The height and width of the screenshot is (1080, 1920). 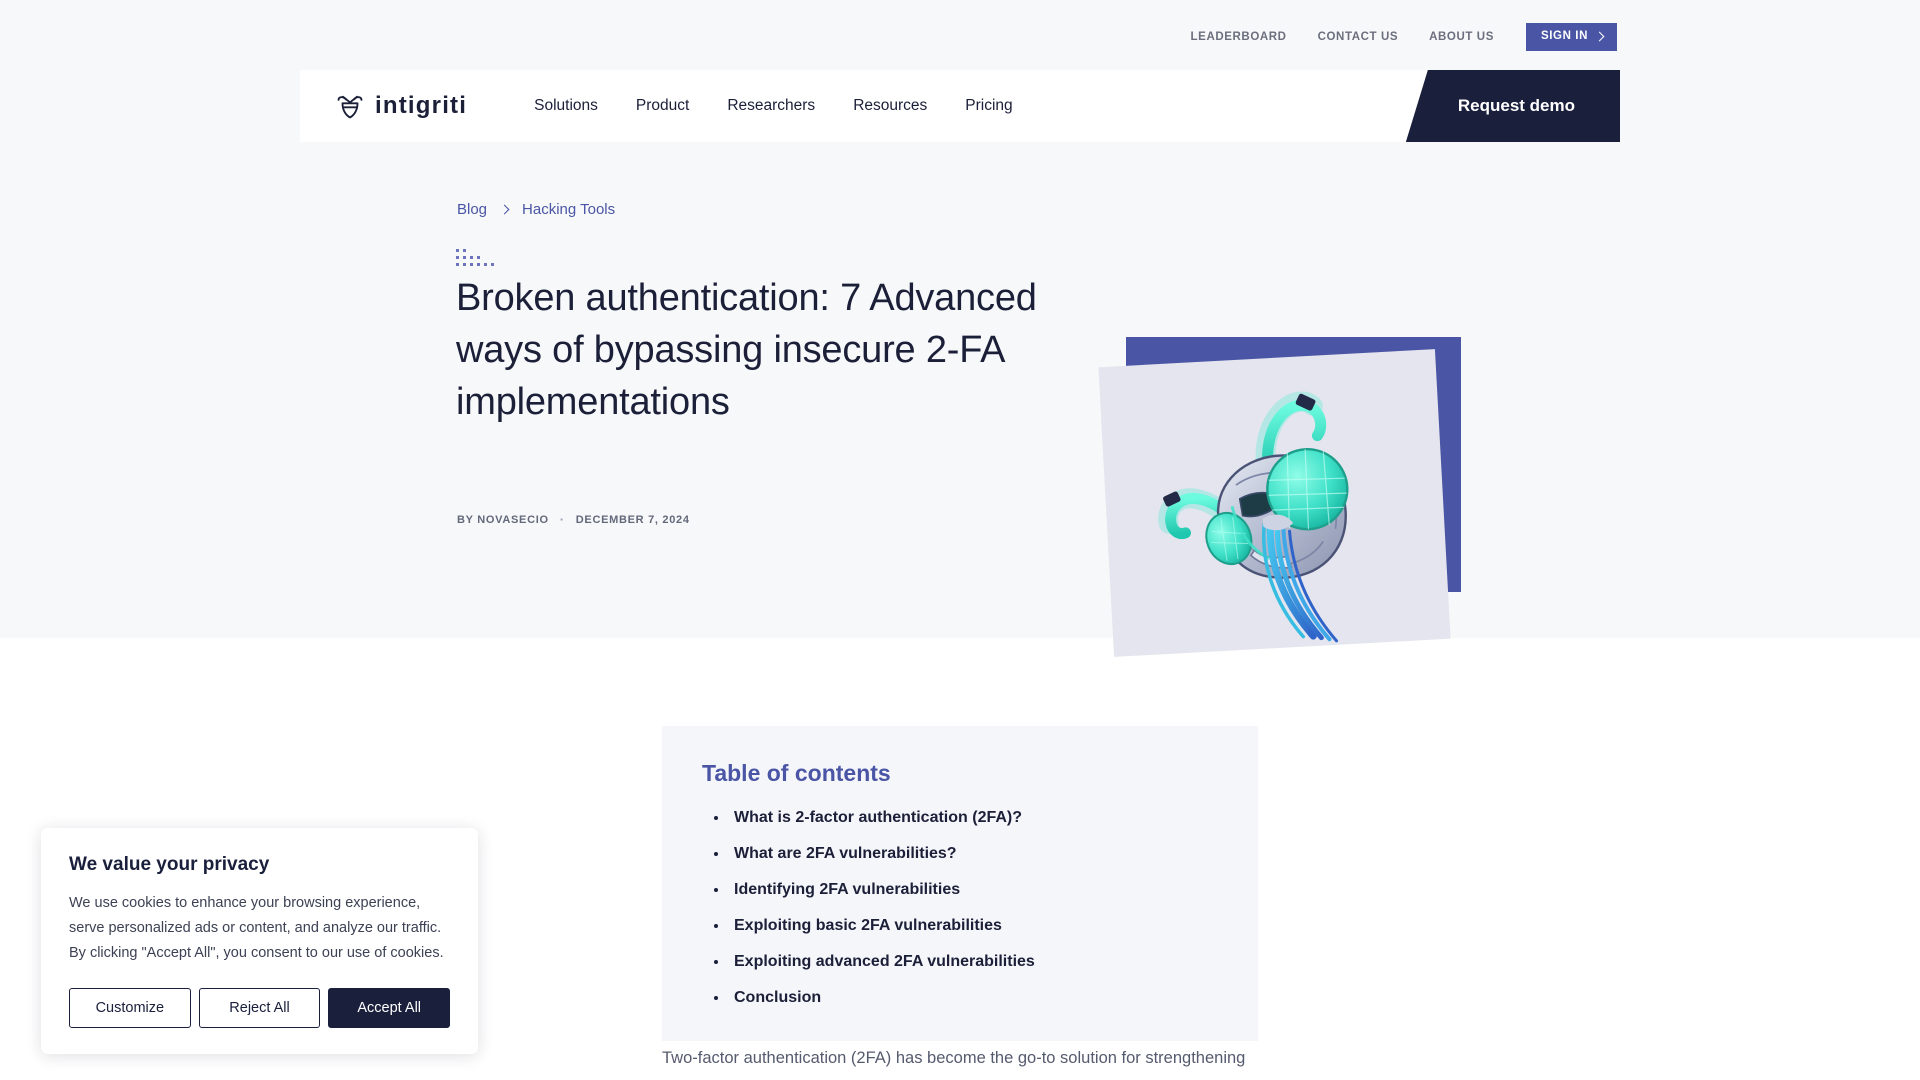 What do you see at coordinates (169, 864) in the screenshot?
I see `cookie-banner-title: We value your privacy` at bounding box center [169, 864].